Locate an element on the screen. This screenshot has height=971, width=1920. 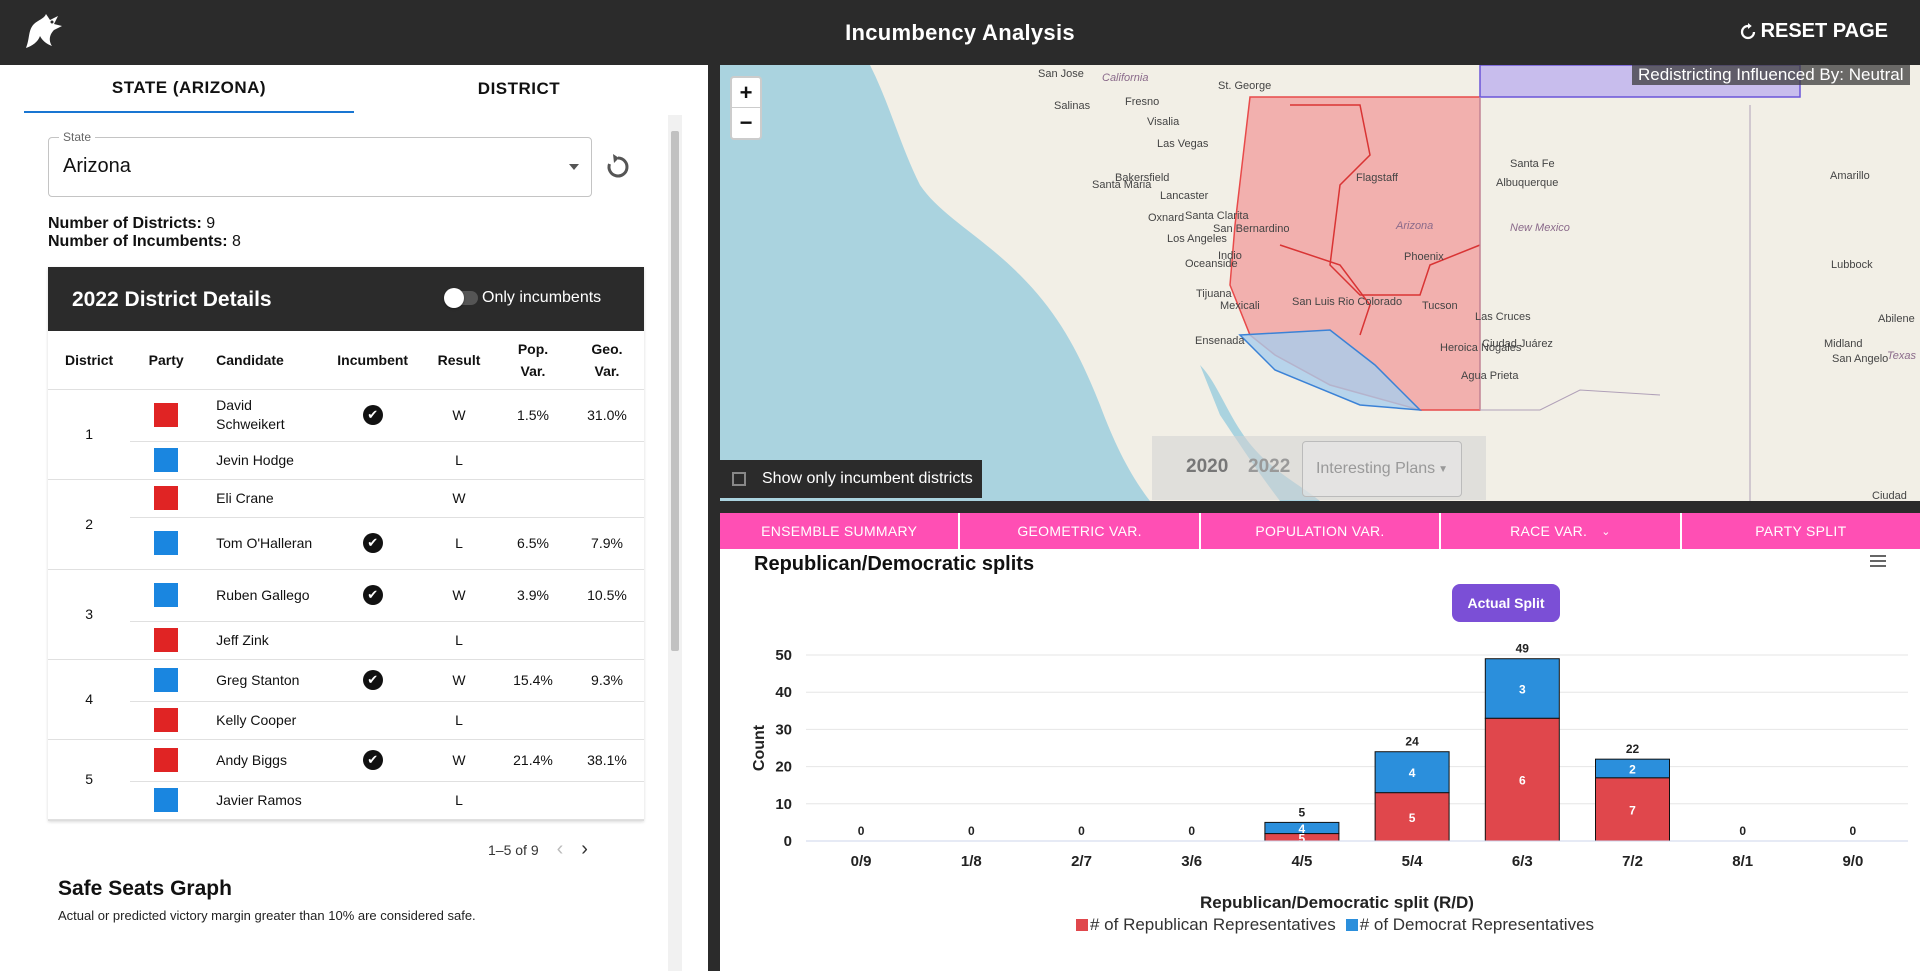
table-row: 1 David Schweikert ✔ W 1.5% 31.0% is located at coordinates (346, 434).